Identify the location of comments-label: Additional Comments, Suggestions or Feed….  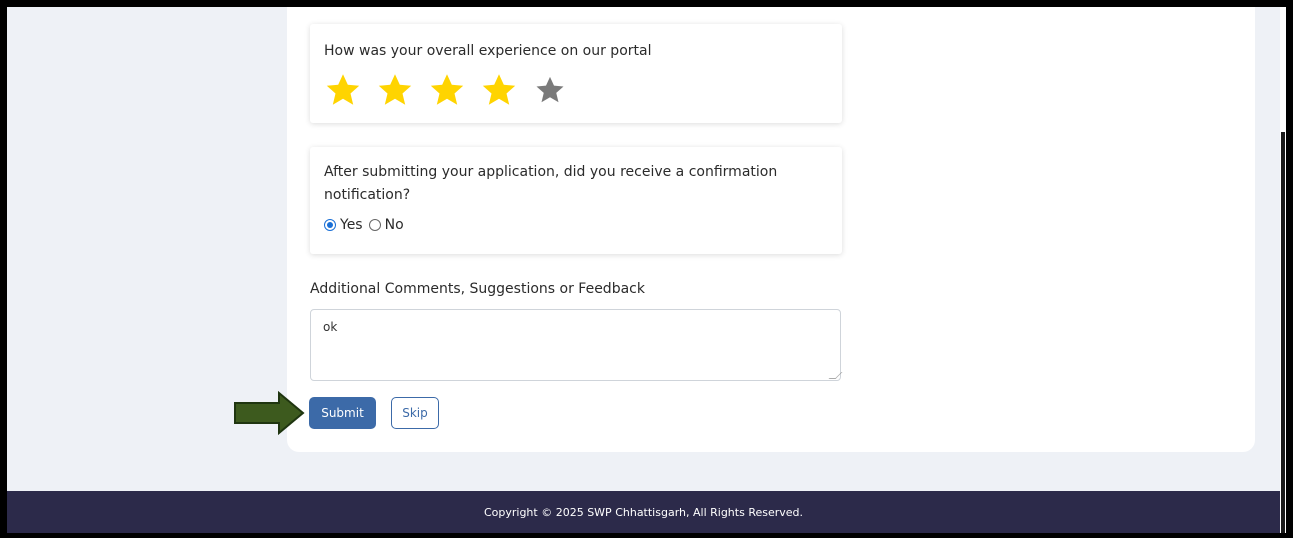
(477, 289).